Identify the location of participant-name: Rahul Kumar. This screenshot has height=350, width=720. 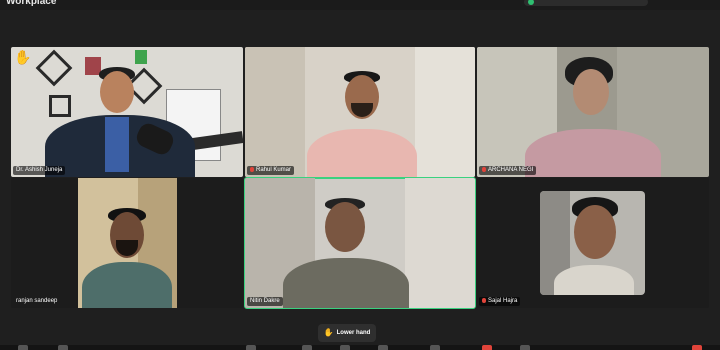
(271, 170).